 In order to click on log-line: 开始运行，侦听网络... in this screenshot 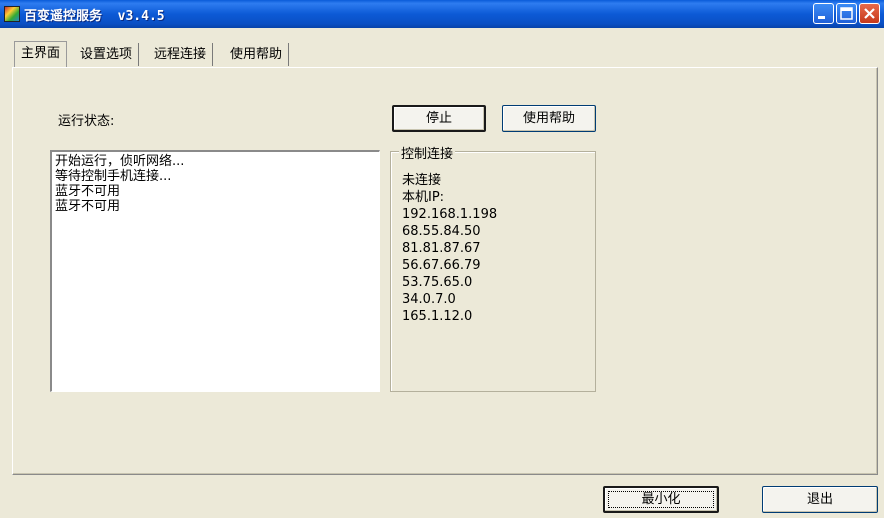, I will do `click(120, 161)`.